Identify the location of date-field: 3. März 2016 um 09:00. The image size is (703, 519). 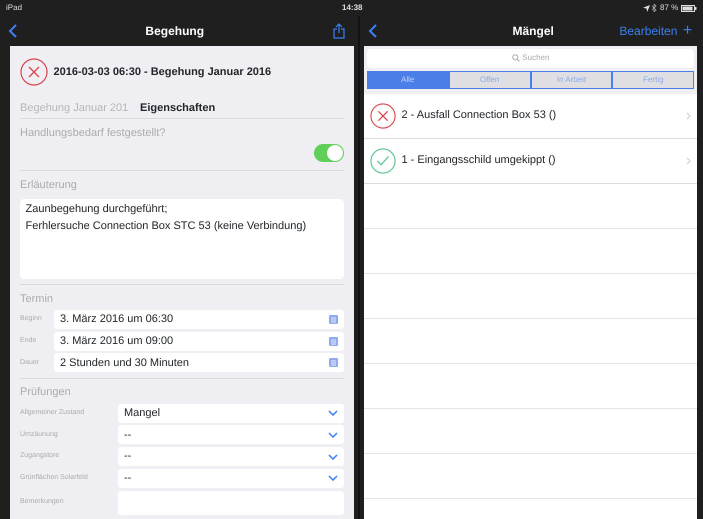
(199, 341).